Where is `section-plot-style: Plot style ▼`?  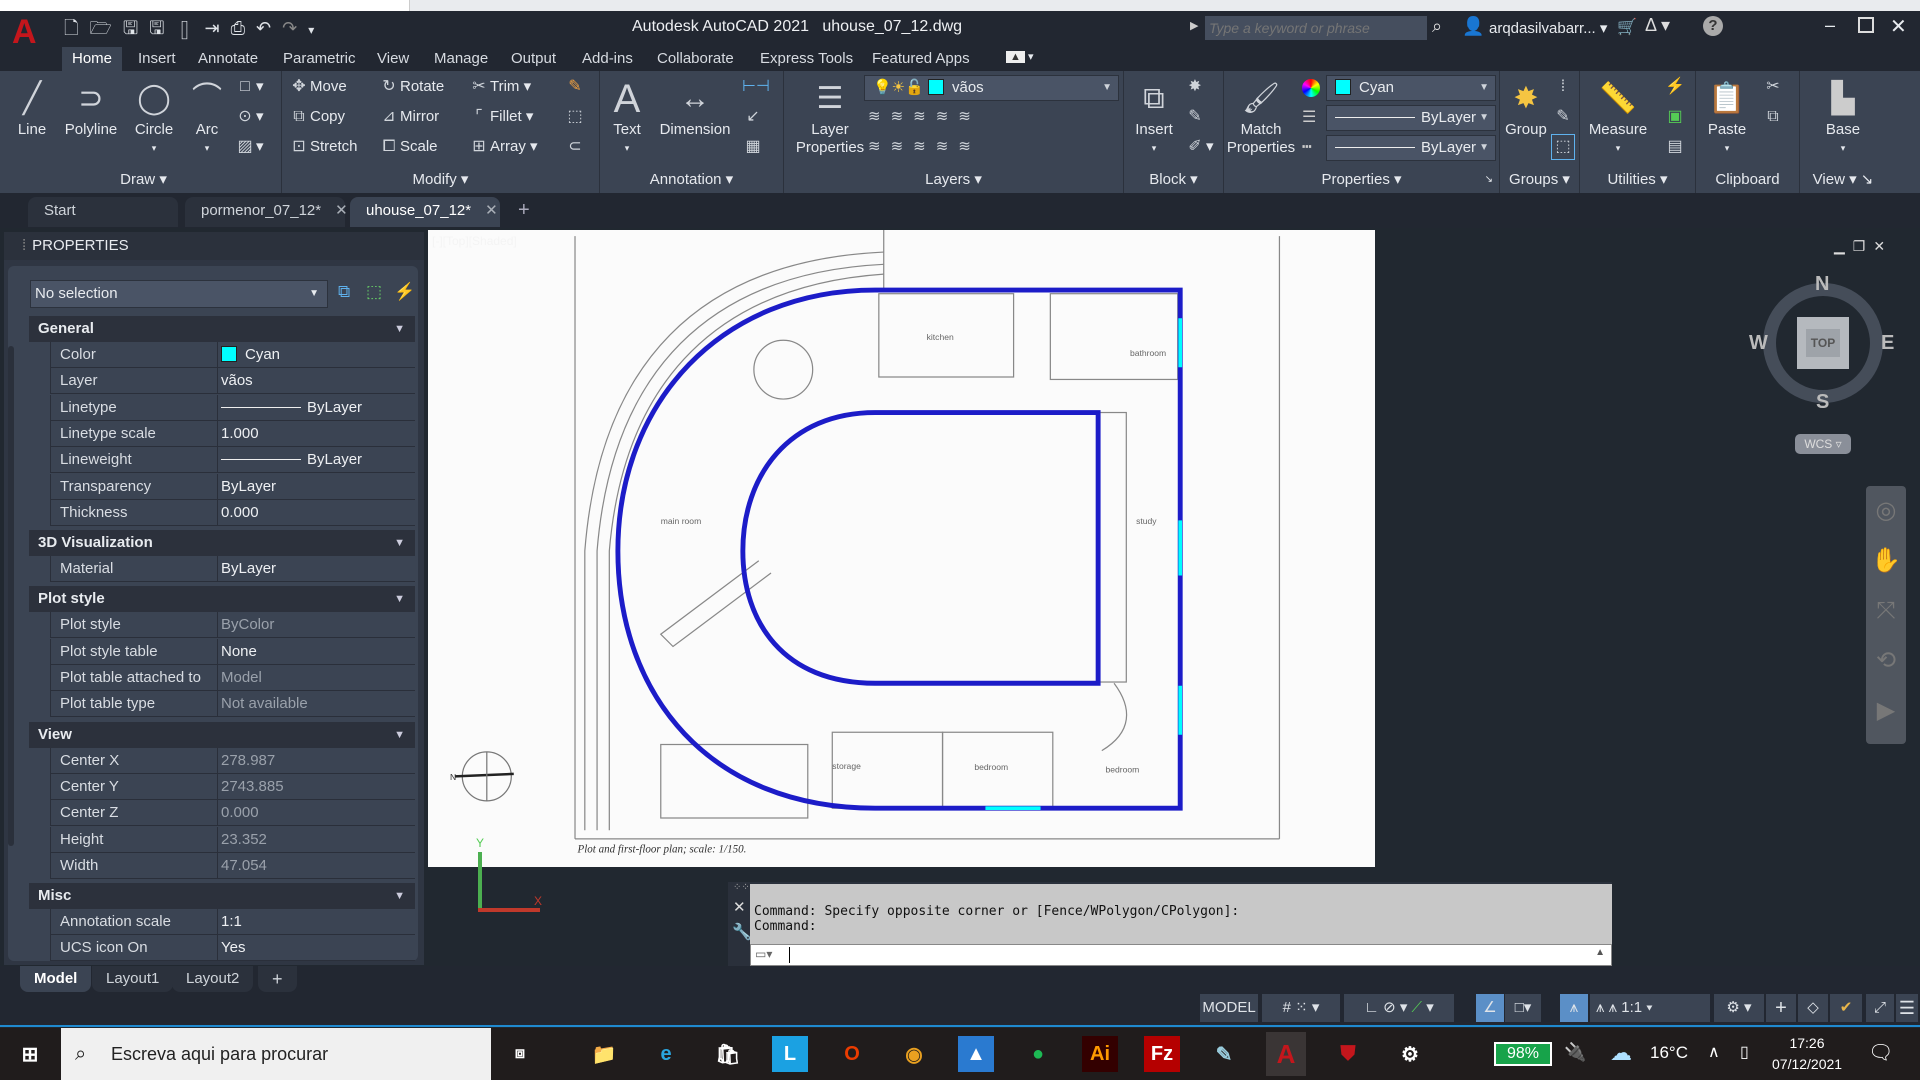 section-plot-style: Plot style ▼ is located at coordinates (222, 599).